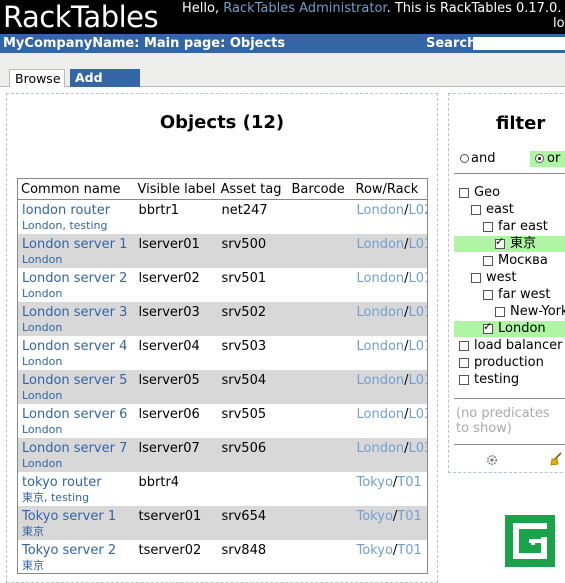 The height and width of the screenshot is (583, 565). What do you see at coordinates (556, 459) in the screenshot?
I see `broom-icon` at bounding box center [556, 459].